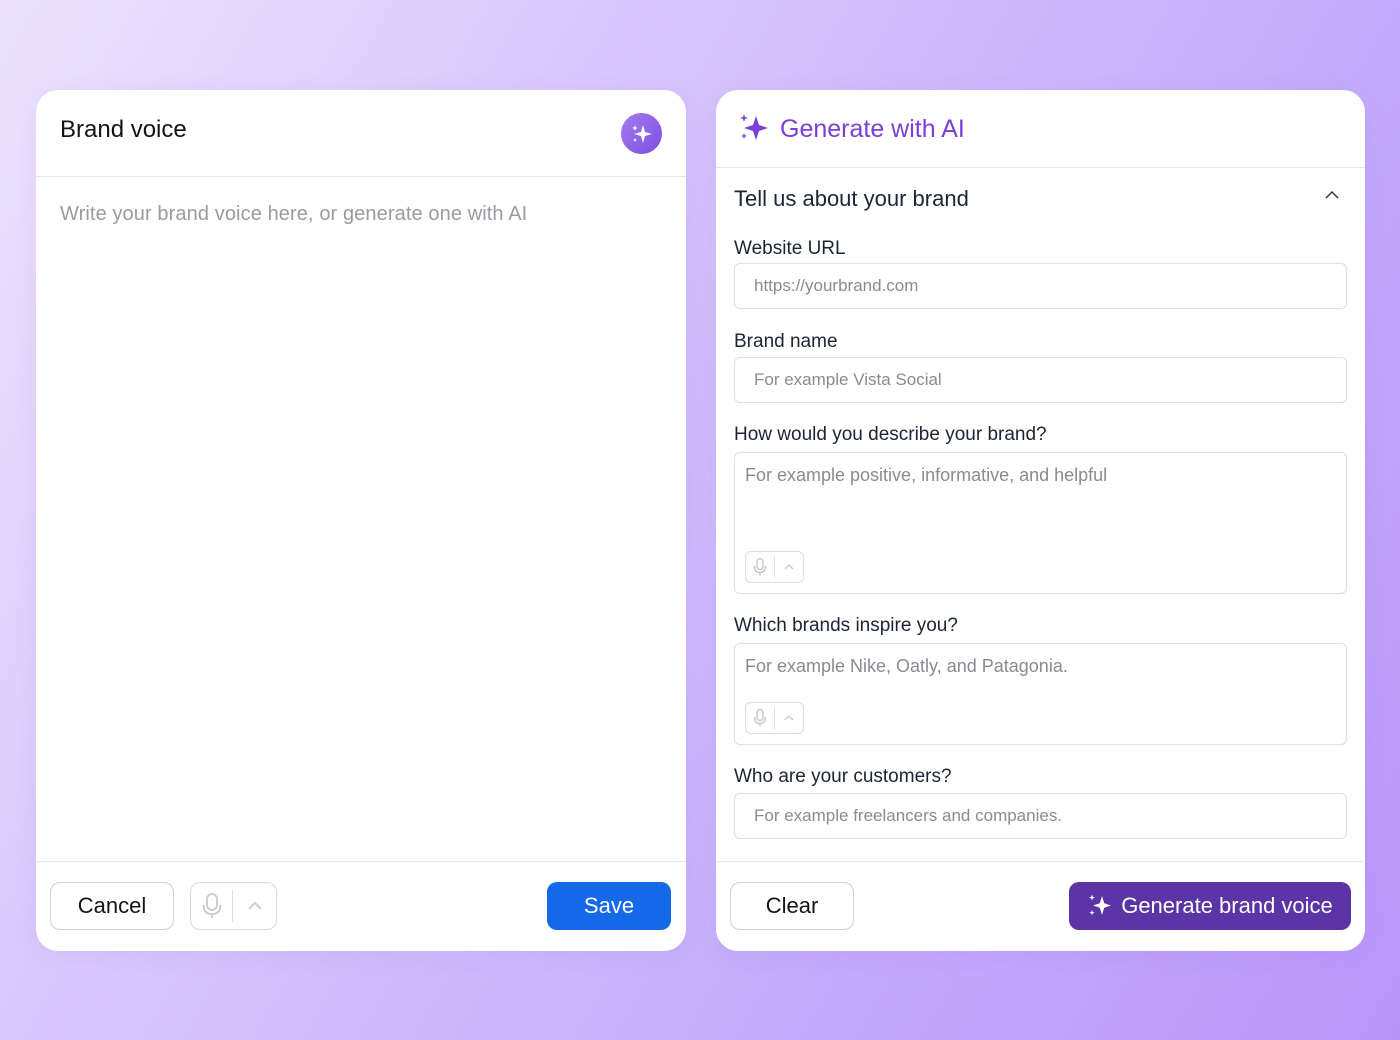  I want to click on customers-input: For example freelancers and companies., so click(1040, 816).